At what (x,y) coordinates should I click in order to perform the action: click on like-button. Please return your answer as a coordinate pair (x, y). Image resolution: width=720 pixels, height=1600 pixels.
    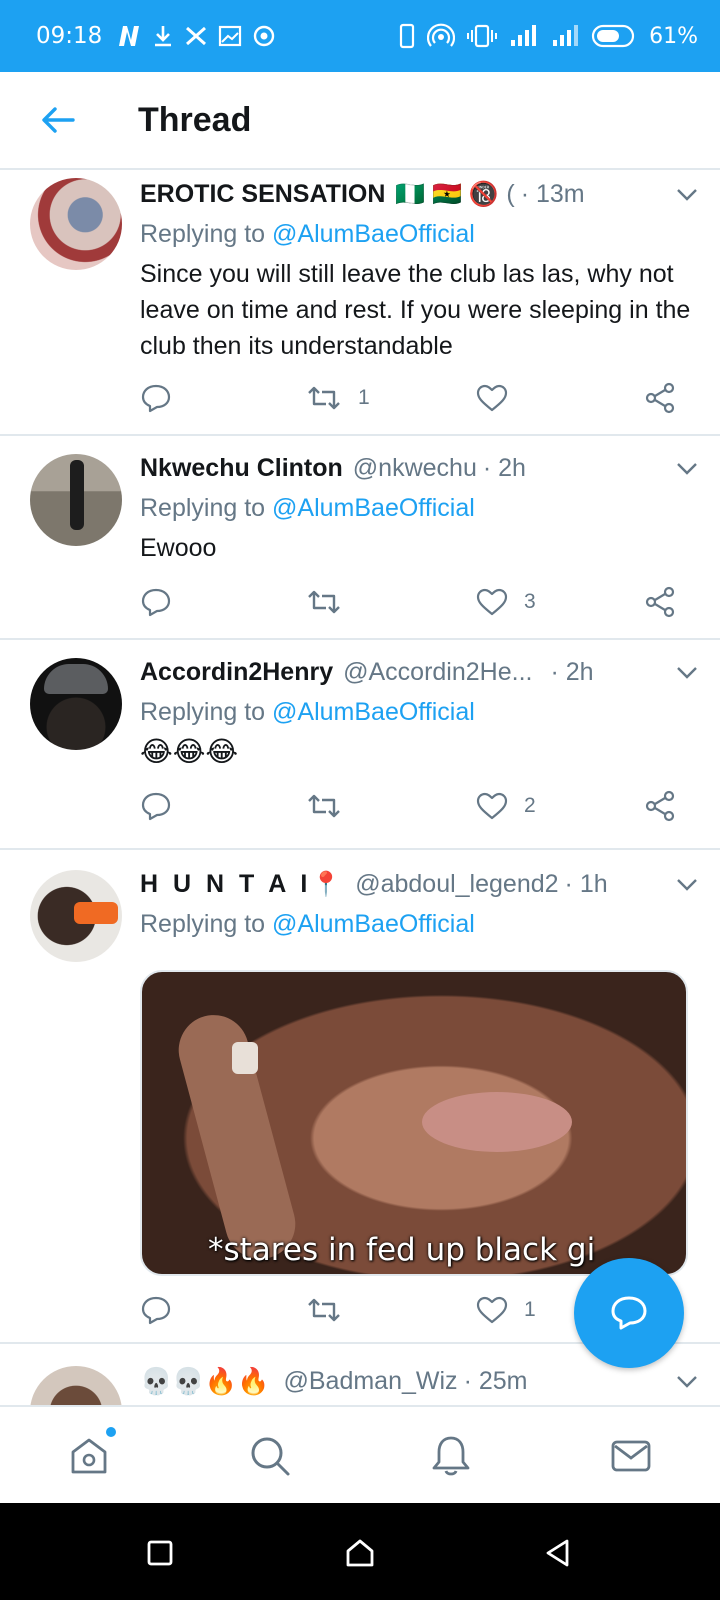
    Looking at the image, I should click on (500, 398).